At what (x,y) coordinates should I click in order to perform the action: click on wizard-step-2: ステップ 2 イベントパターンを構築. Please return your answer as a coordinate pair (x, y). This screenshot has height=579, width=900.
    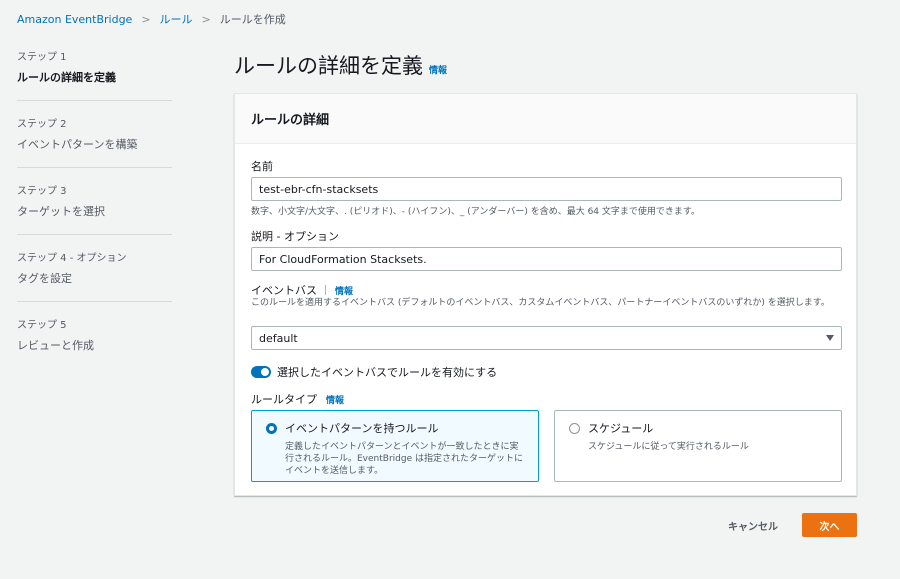
    Looking at the image, I should click on (94, 141).